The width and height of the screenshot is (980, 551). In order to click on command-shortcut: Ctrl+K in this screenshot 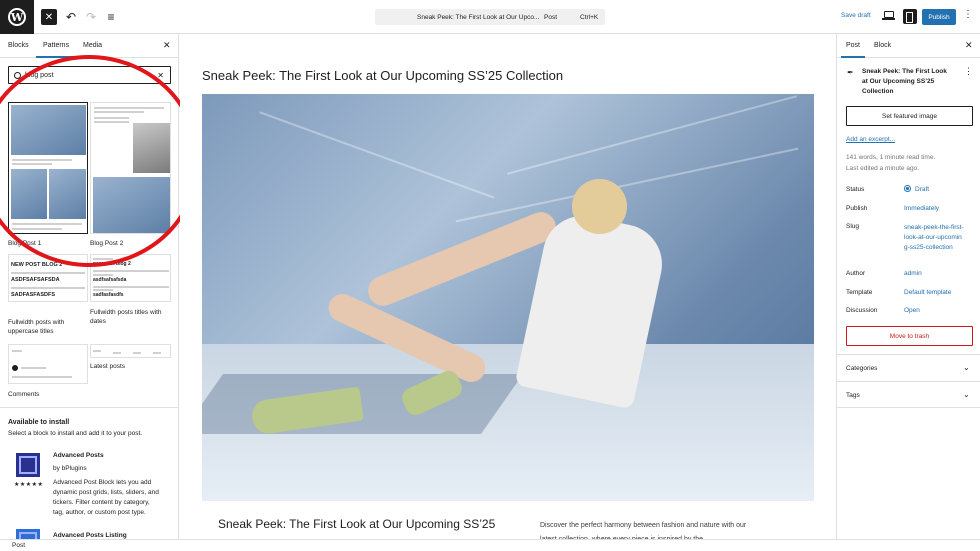, I will do `click(589, 17)`.